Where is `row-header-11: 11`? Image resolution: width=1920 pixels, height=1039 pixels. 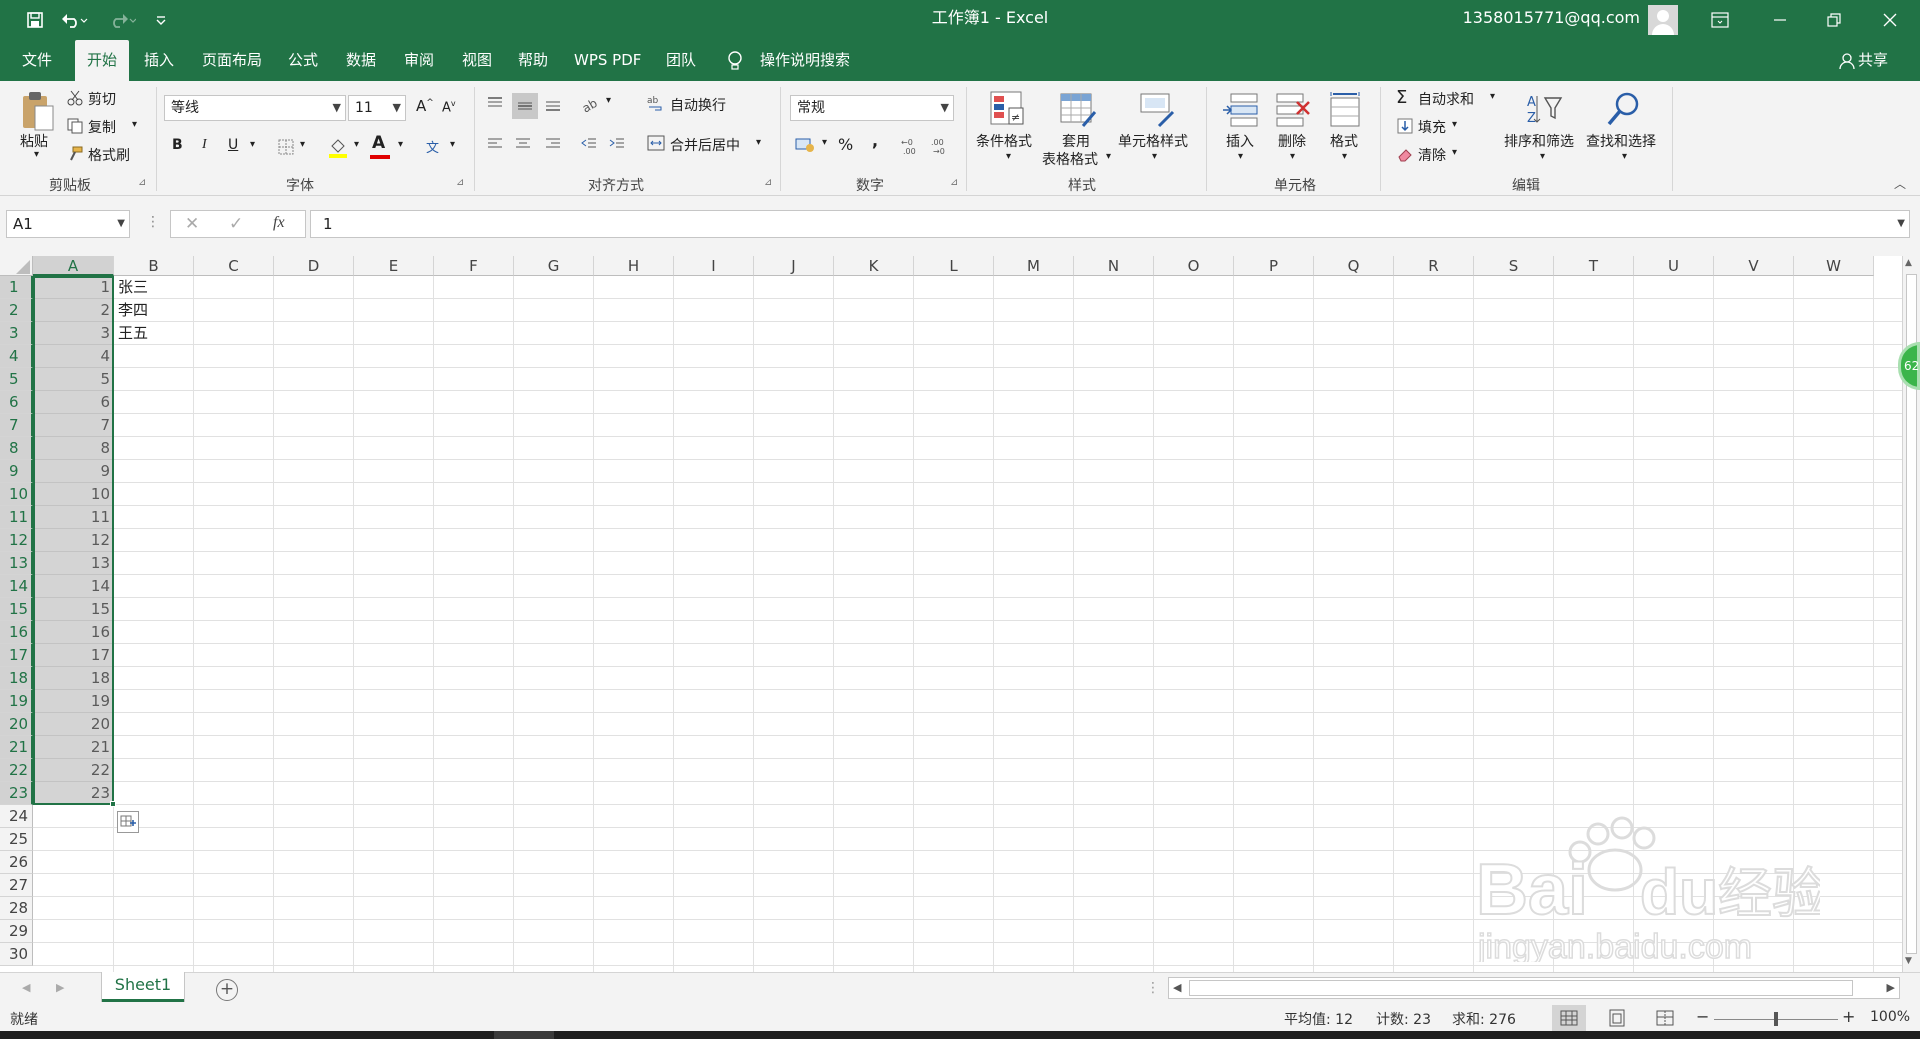 row-header-11: 11 is located at coordinates (16, 517).